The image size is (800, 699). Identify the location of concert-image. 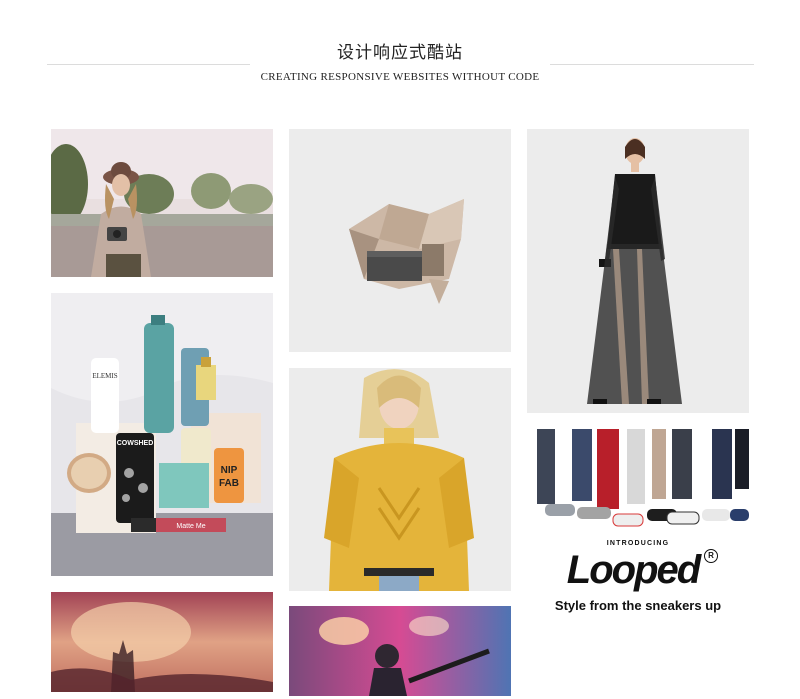
(162, 642).